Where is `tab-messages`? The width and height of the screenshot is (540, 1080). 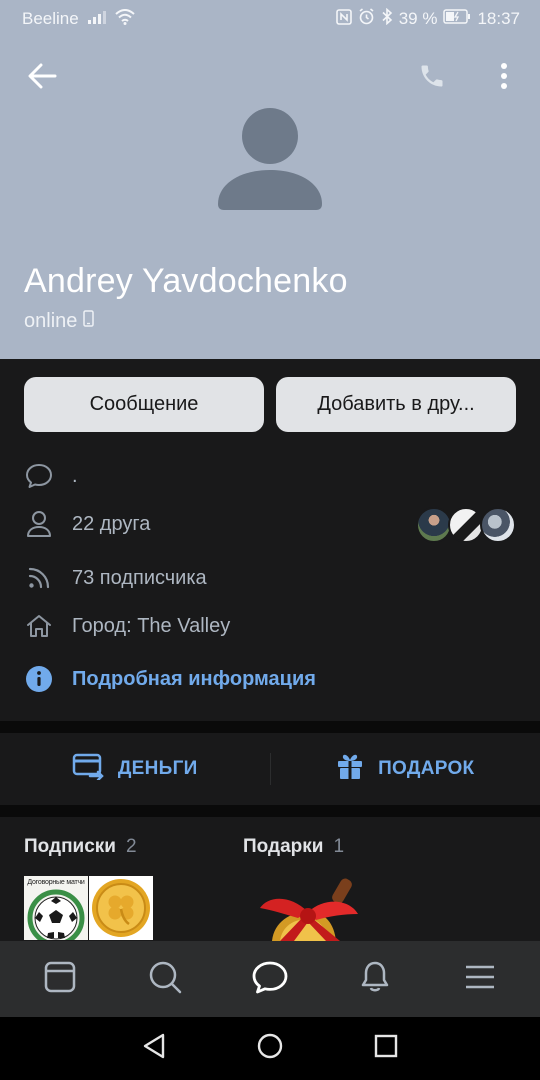
tab-messages is located at coordinates (270, 979).